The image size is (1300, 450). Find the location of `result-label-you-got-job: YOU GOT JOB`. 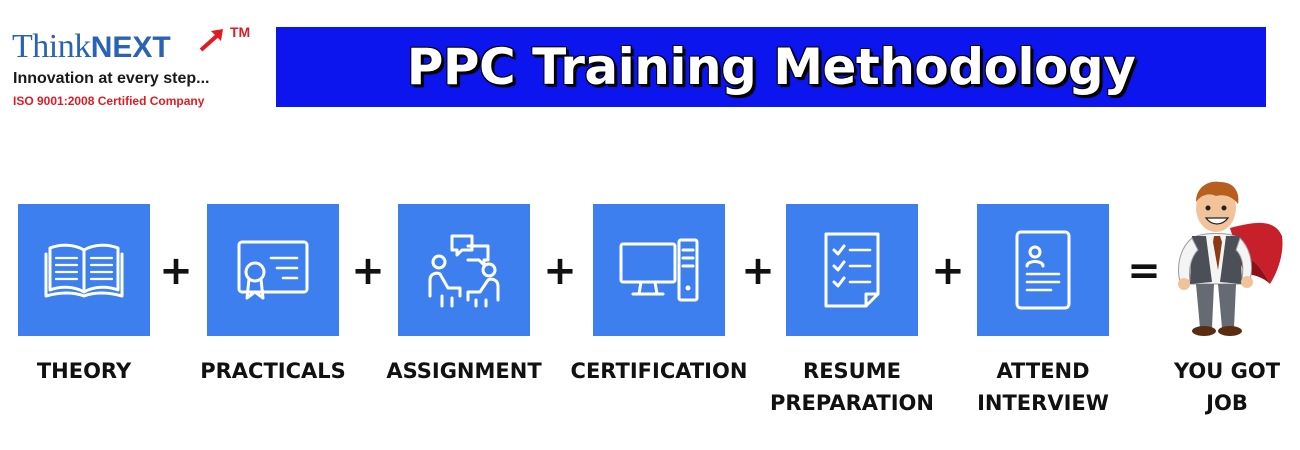

result-label-you-got-job: YOU GOT JOB is located at coordinates (1213, 387).